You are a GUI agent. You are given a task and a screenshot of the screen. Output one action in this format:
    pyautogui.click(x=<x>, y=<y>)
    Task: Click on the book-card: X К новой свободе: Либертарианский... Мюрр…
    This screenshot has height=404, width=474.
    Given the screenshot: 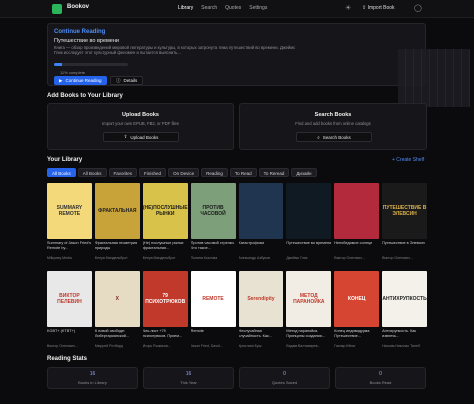 What is the action you would take?
    pyautogui.click(x=117, y=313)
    